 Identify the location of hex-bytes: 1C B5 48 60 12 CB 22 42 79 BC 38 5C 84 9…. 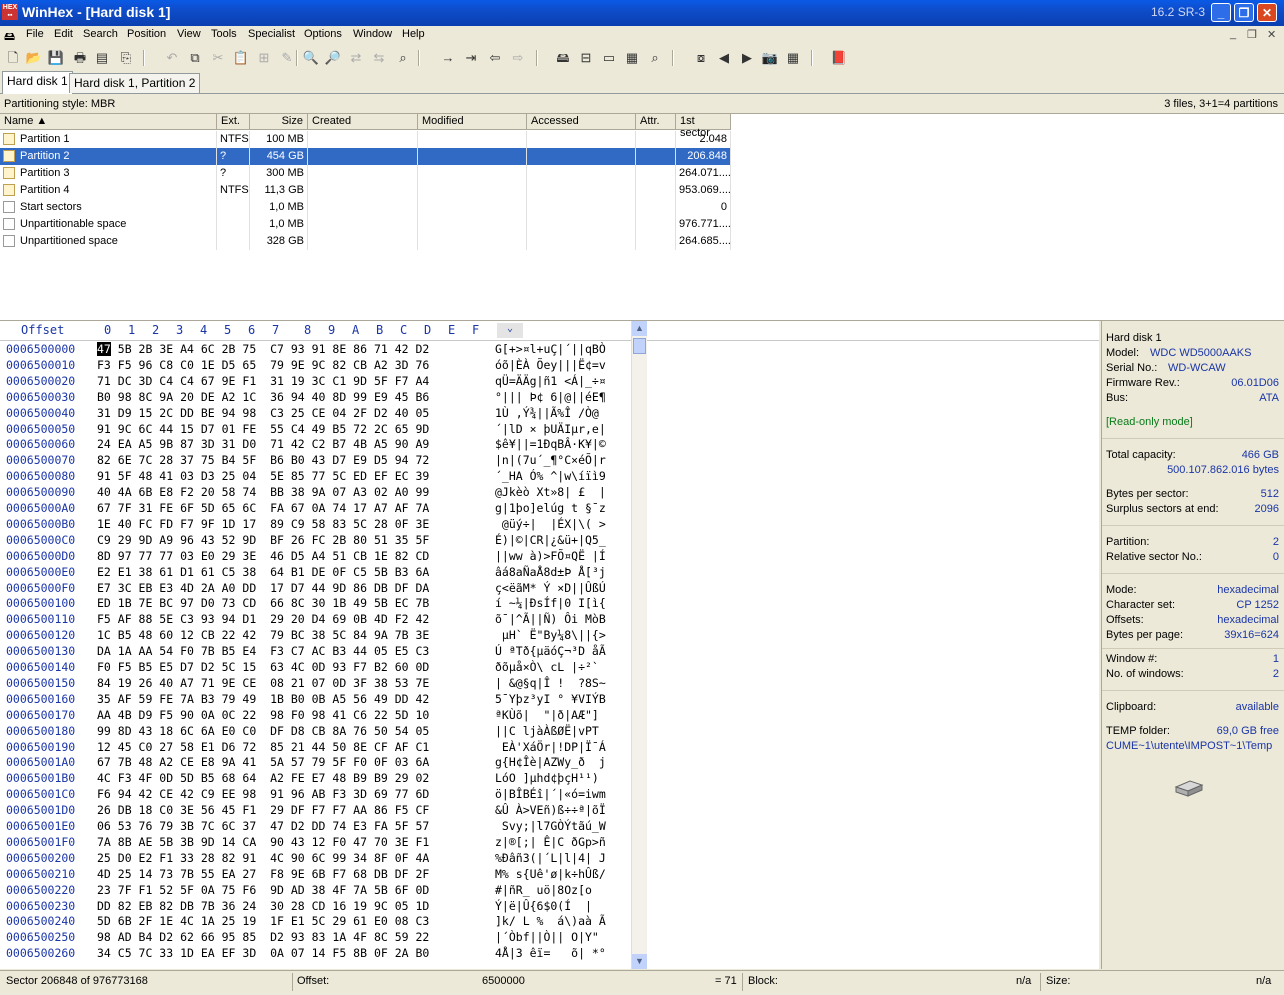
(263, 635).